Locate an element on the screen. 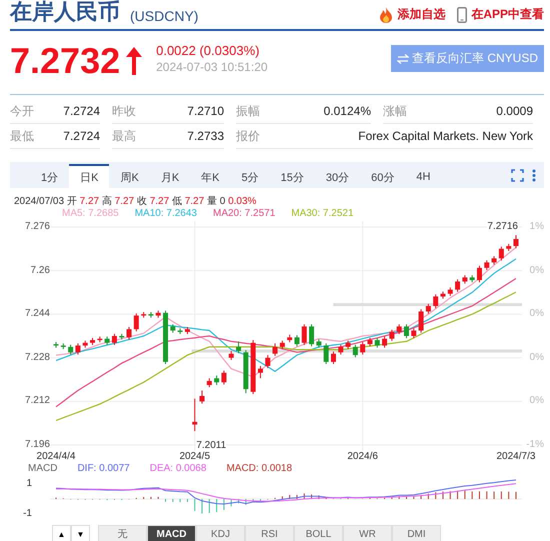 The image size is (550, 541). stat-label: 昨收 is located at coordinates (124, 111).